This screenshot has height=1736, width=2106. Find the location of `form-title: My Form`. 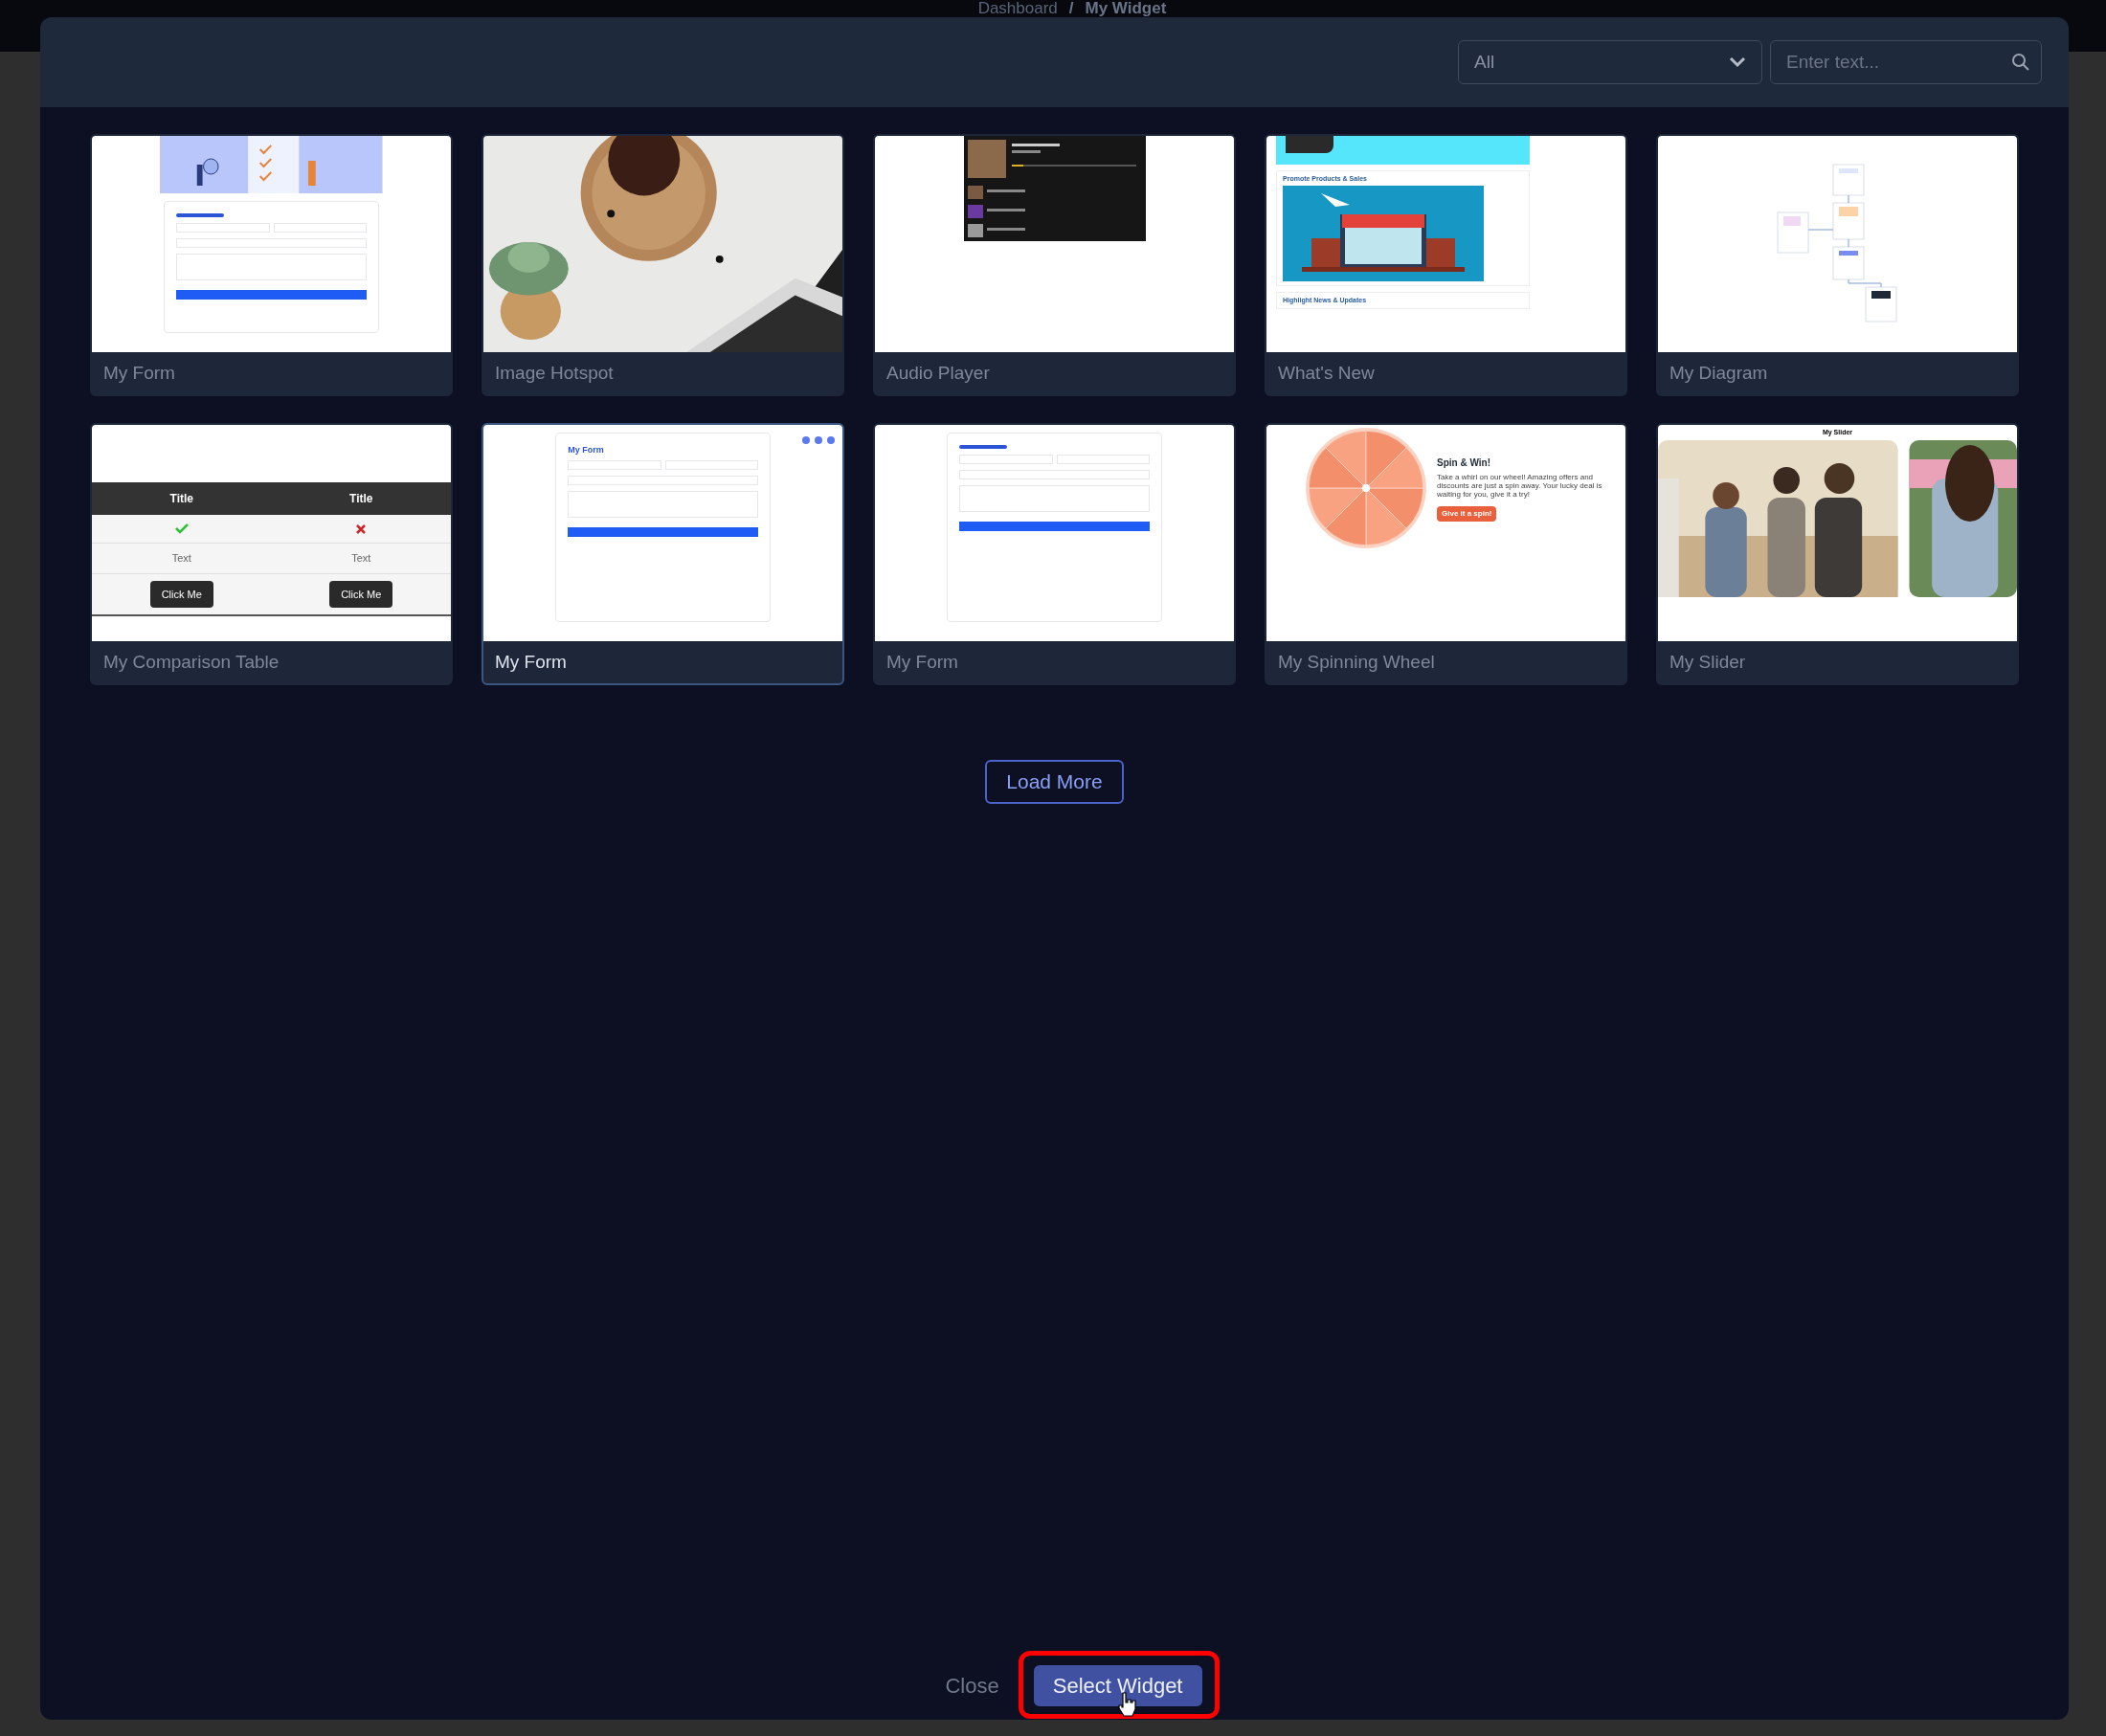

form-title: My Form is located at coordinates (586, 450).